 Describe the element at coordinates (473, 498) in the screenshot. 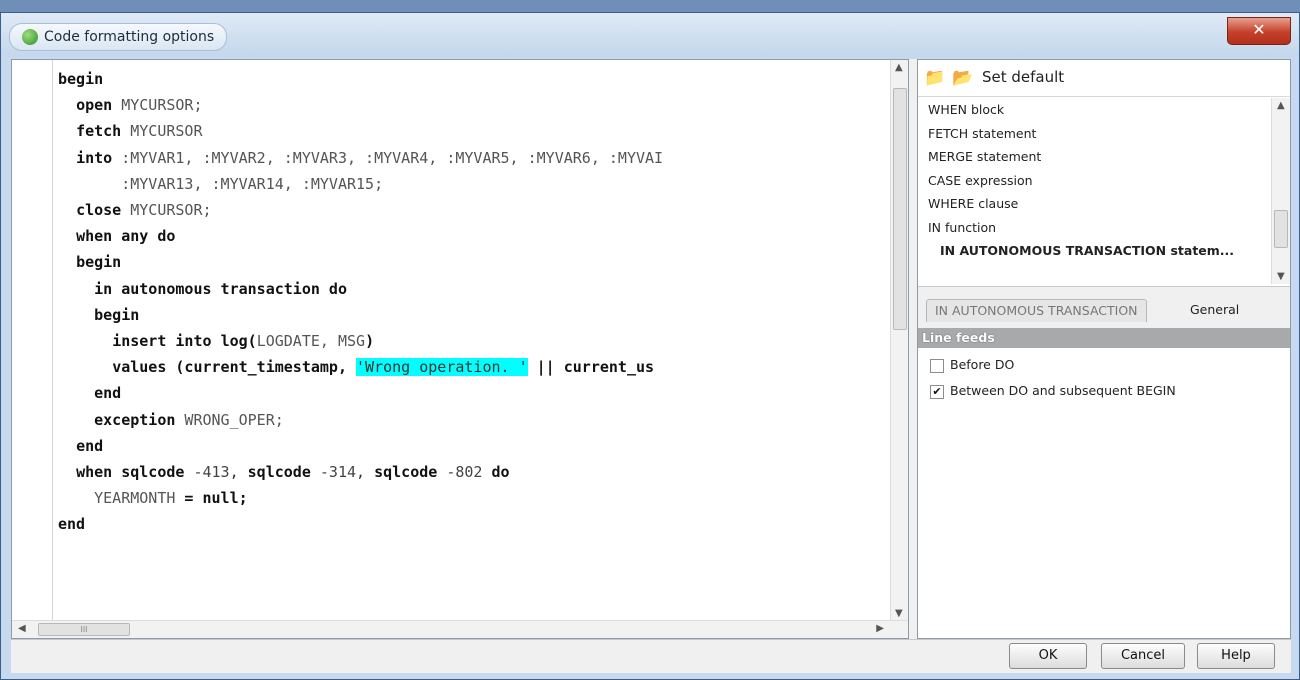

I see `code-line: YEARMONTH = null;` at that location.